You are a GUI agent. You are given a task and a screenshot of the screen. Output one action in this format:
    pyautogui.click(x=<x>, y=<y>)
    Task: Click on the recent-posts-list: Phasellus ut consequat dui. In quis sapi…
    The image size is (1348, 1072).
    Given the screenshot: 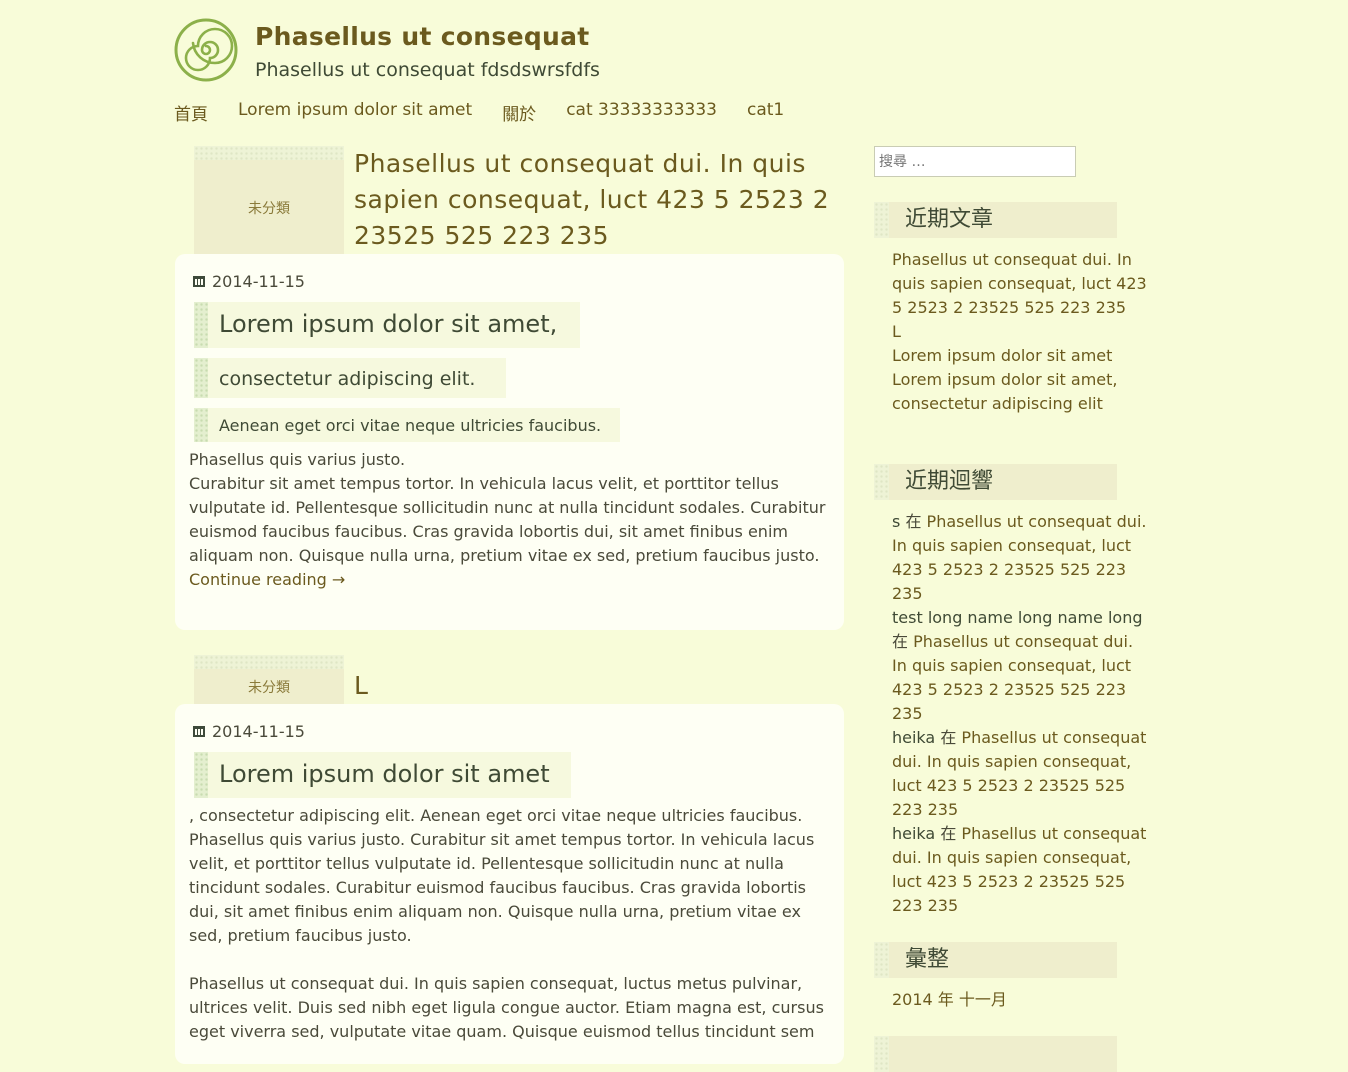 What is the action you would take?
    pyautogui.click(x=1020, y=332)
    